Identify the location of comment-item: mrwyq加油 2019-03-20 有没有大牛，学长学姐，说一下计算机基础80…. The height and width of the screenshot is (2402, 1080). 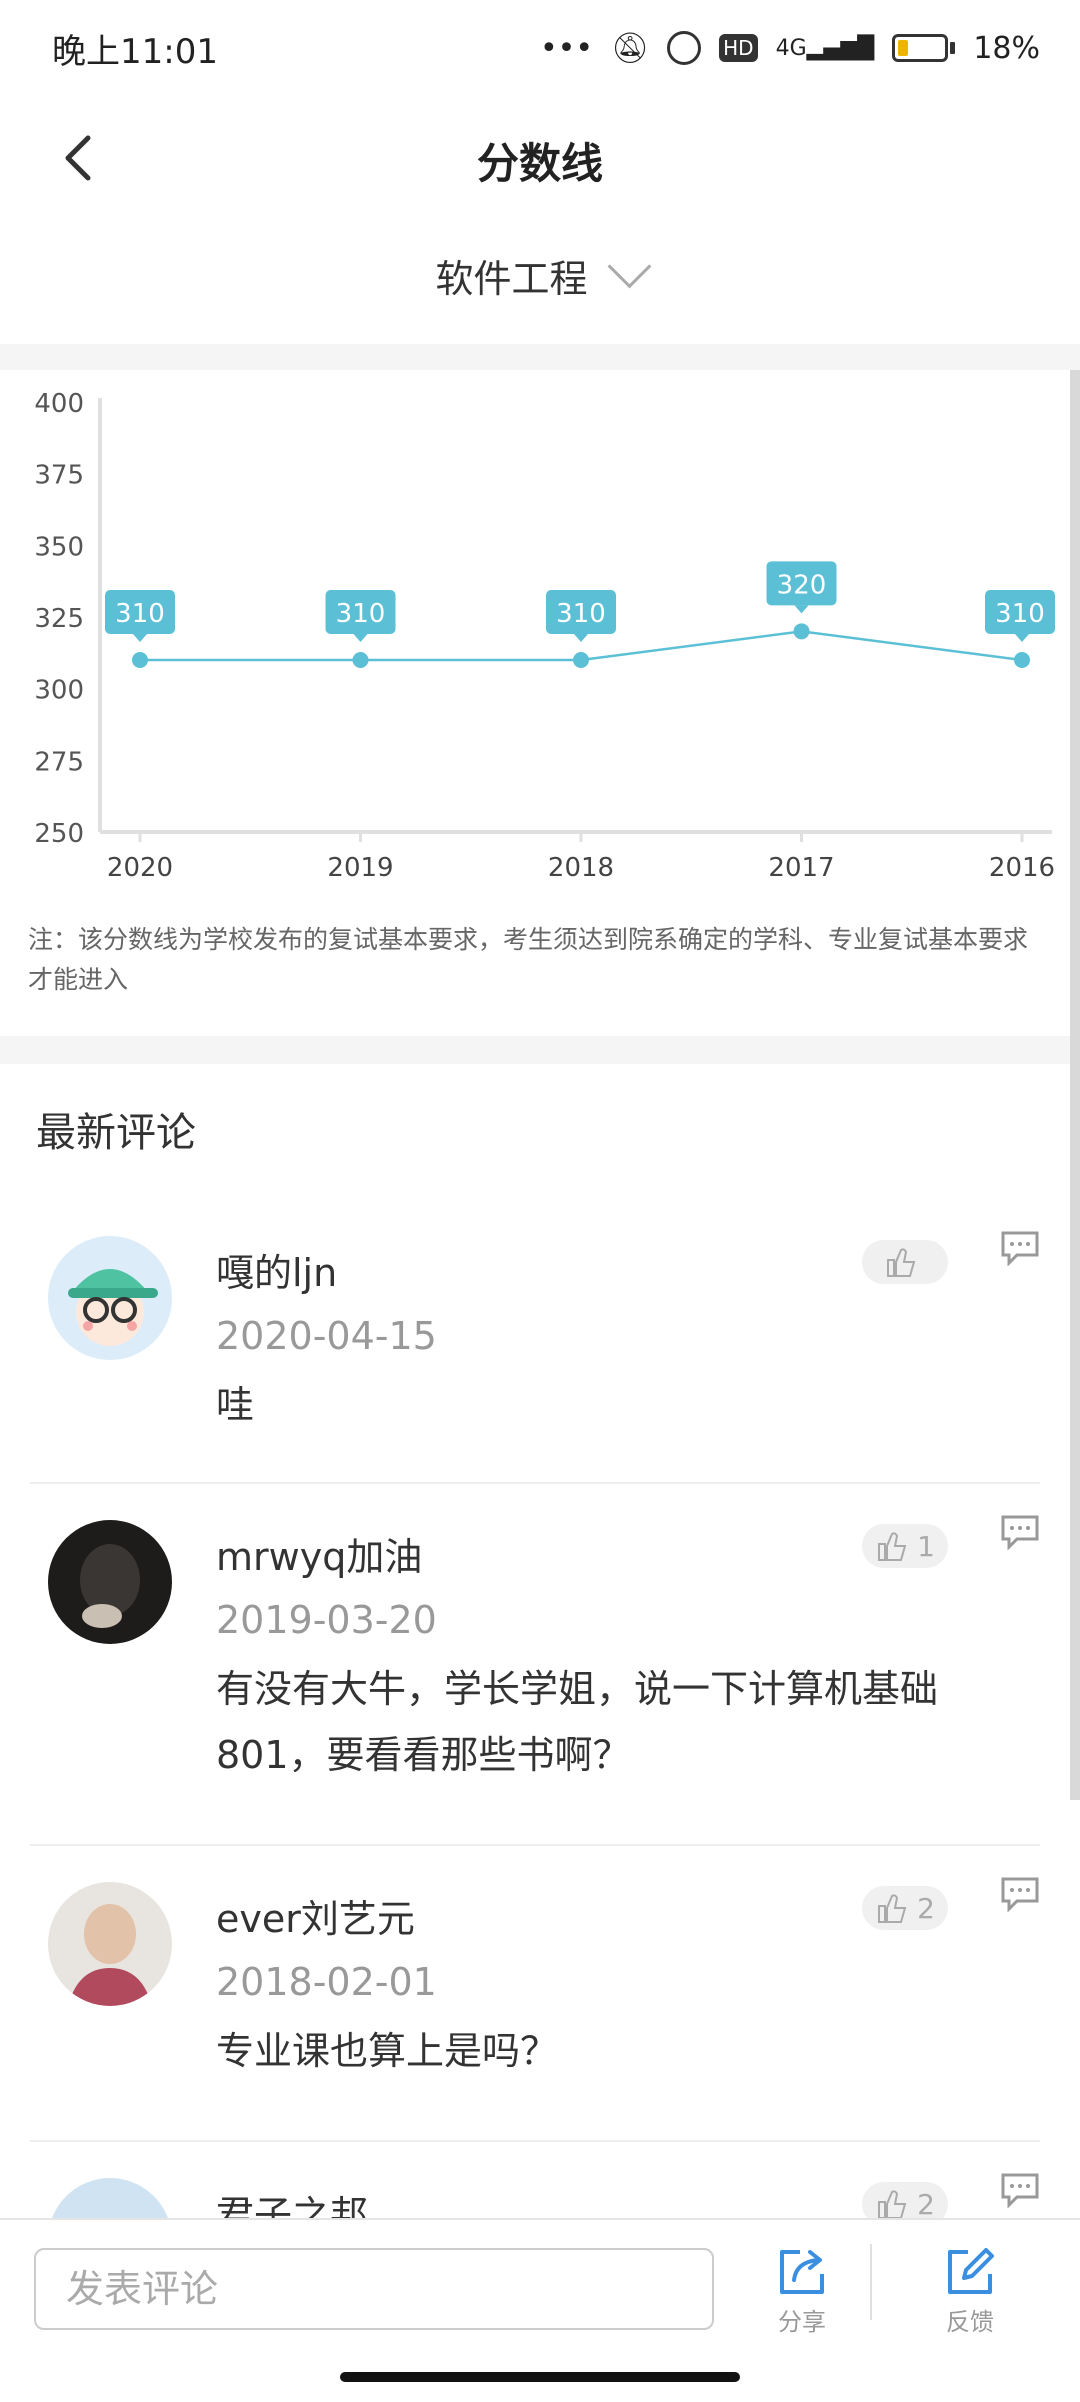
(535, 1665).